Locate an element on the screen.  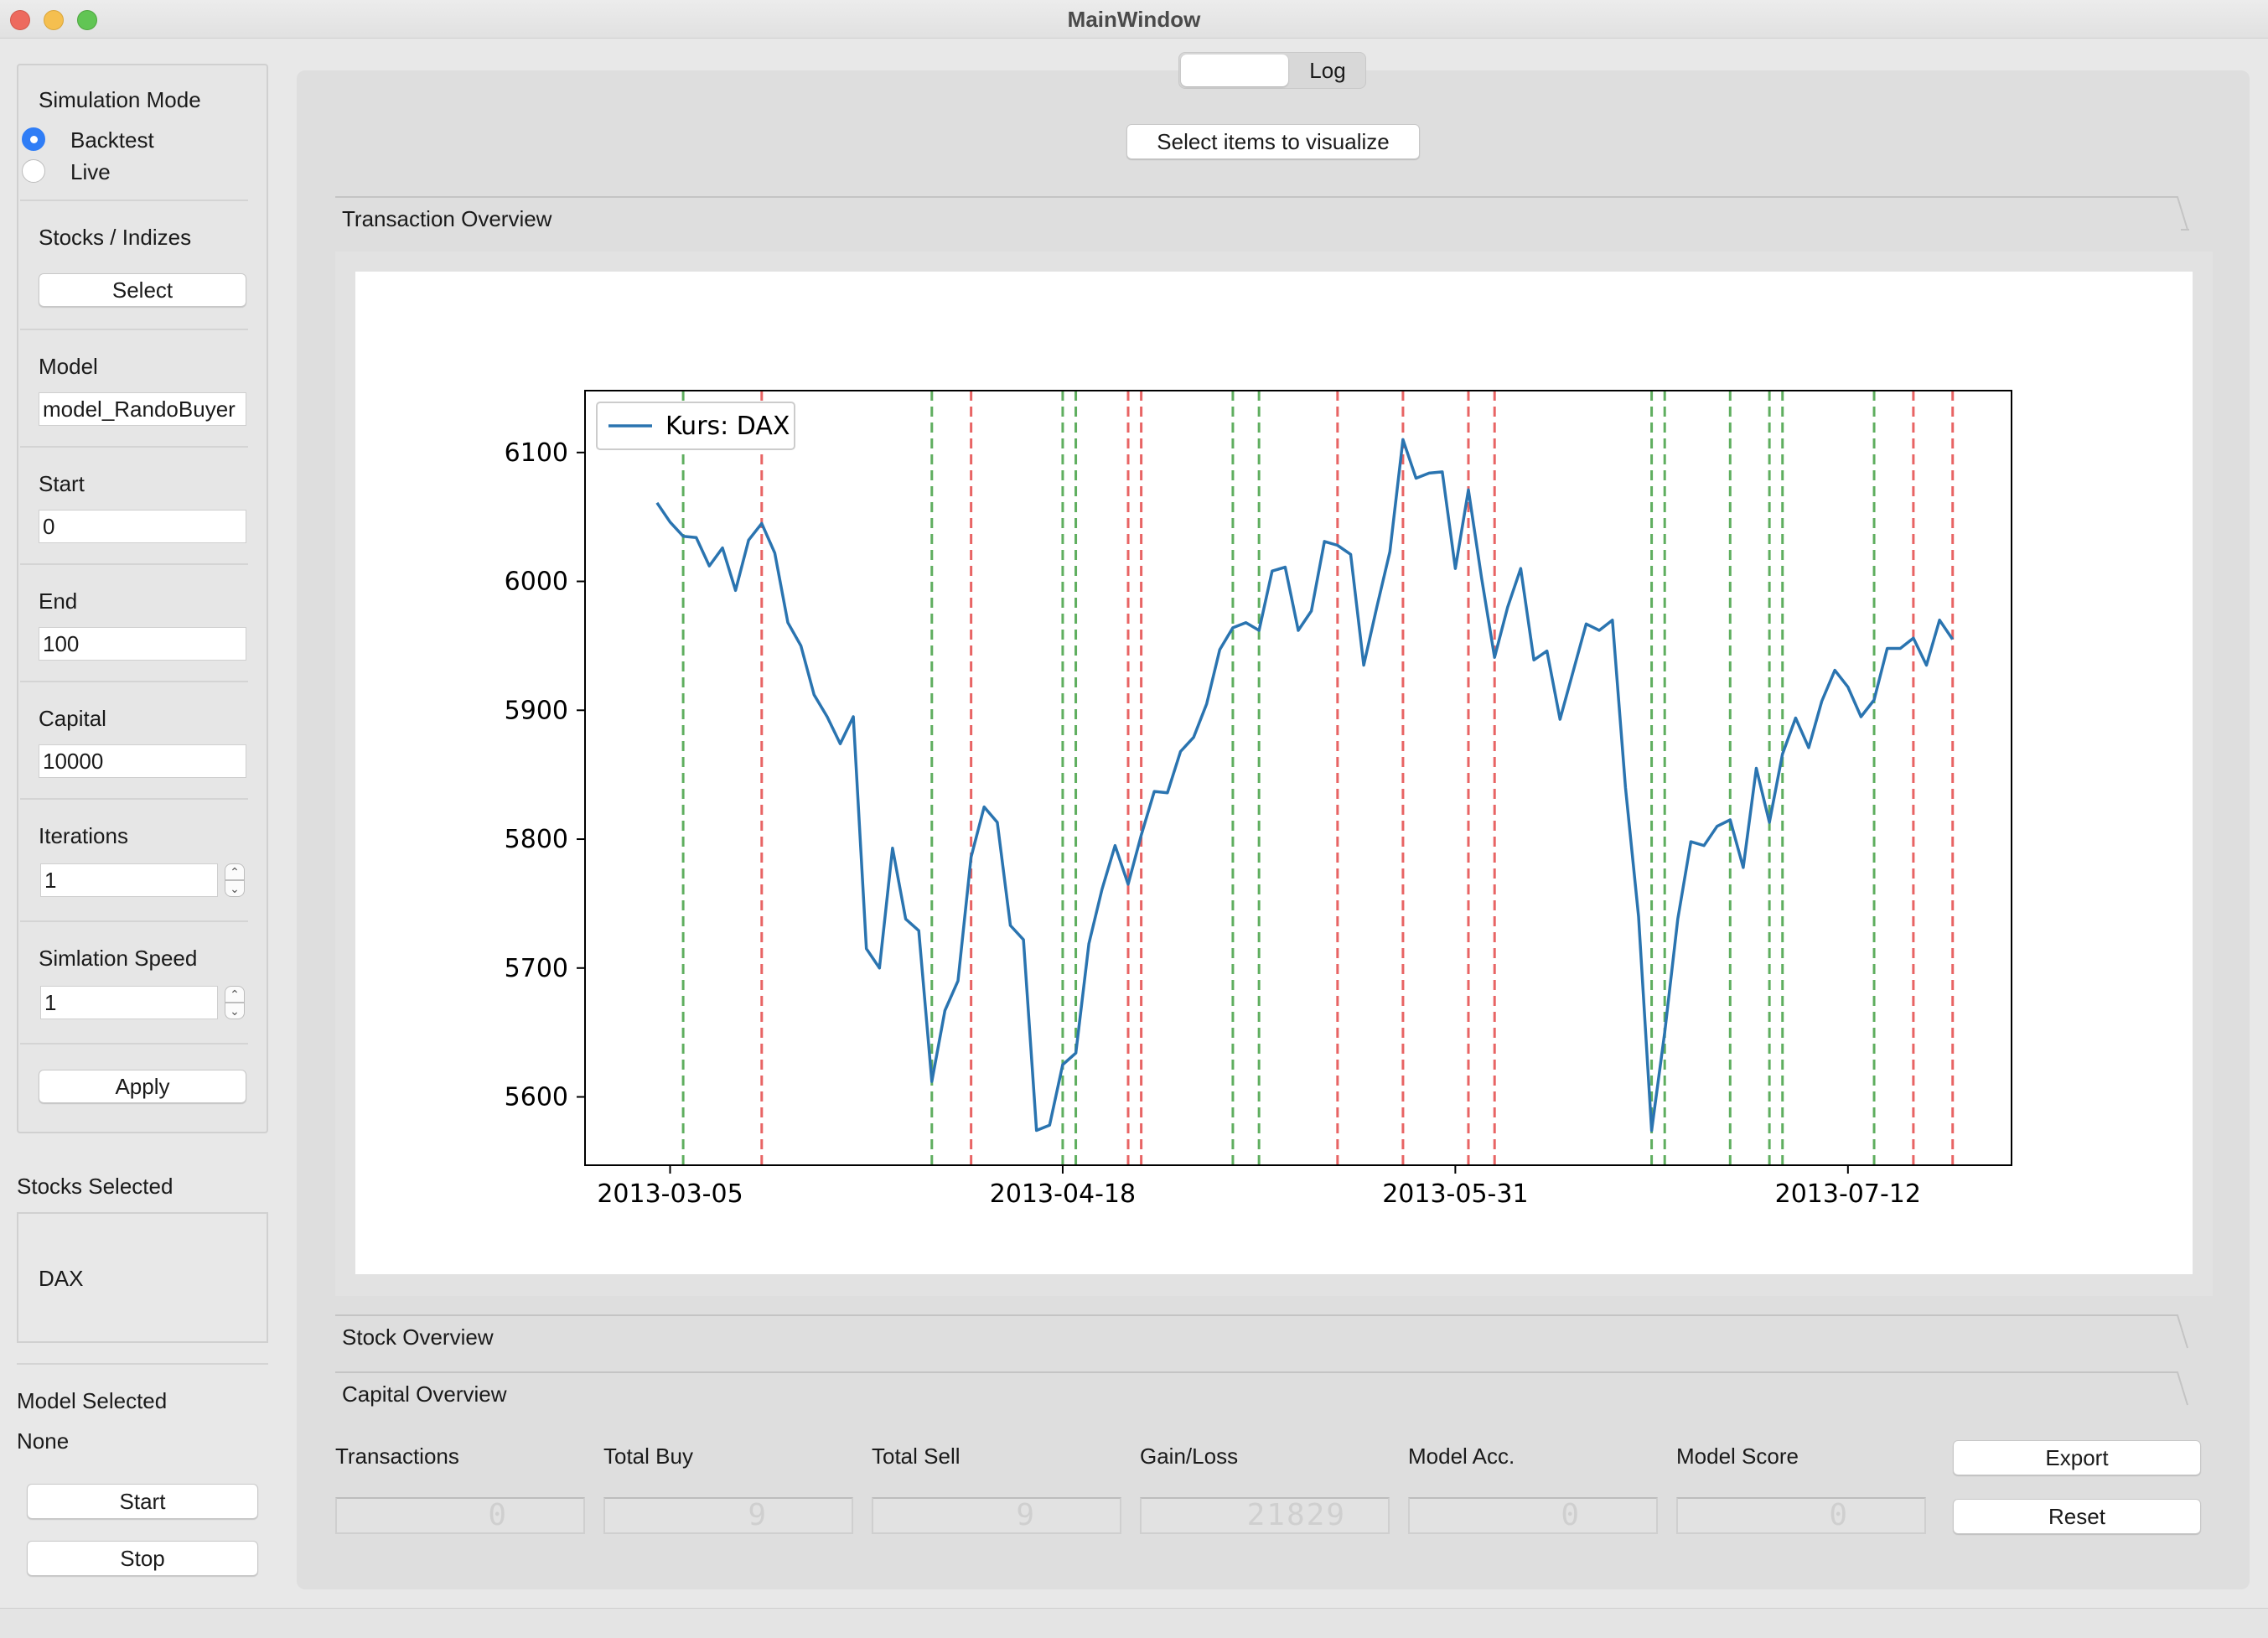
stocks-selected-label: Stocks Selected is located at coordinates (95, 1186).